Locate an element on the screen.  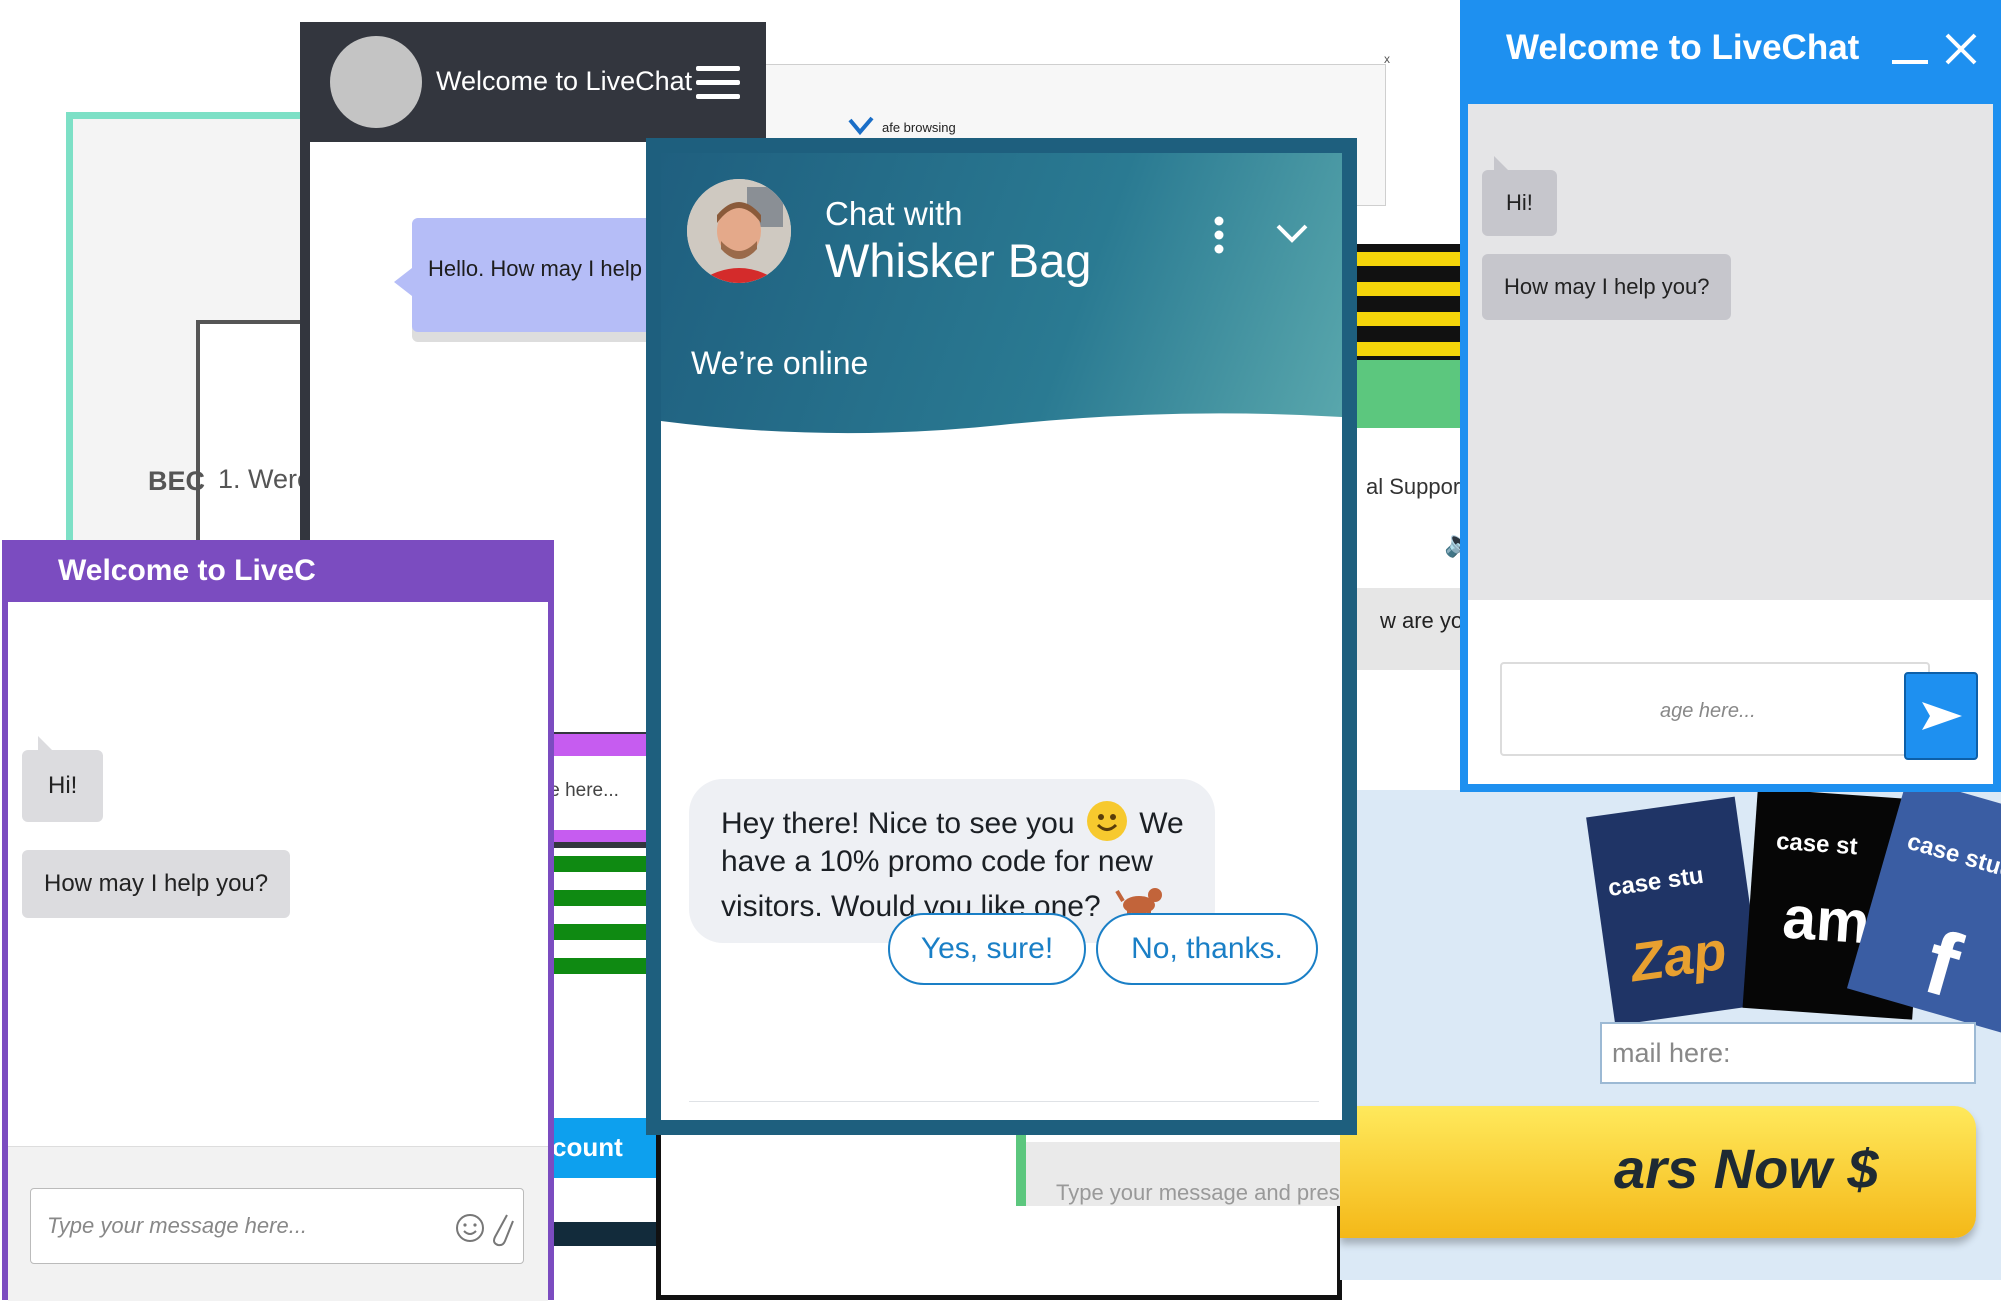
footer-divider is located at coordinates (1004, 1101).